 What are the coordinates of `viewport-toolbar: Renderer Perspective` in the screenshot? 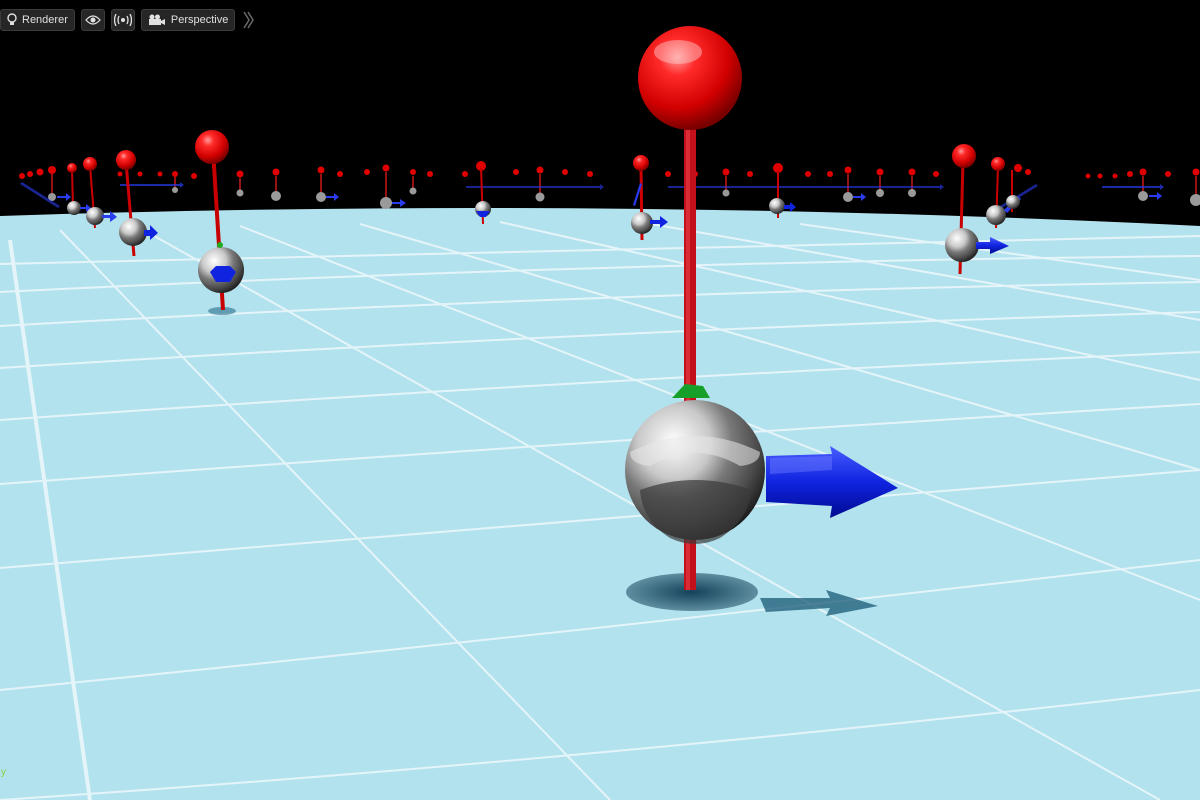 It's located at (127, 20).